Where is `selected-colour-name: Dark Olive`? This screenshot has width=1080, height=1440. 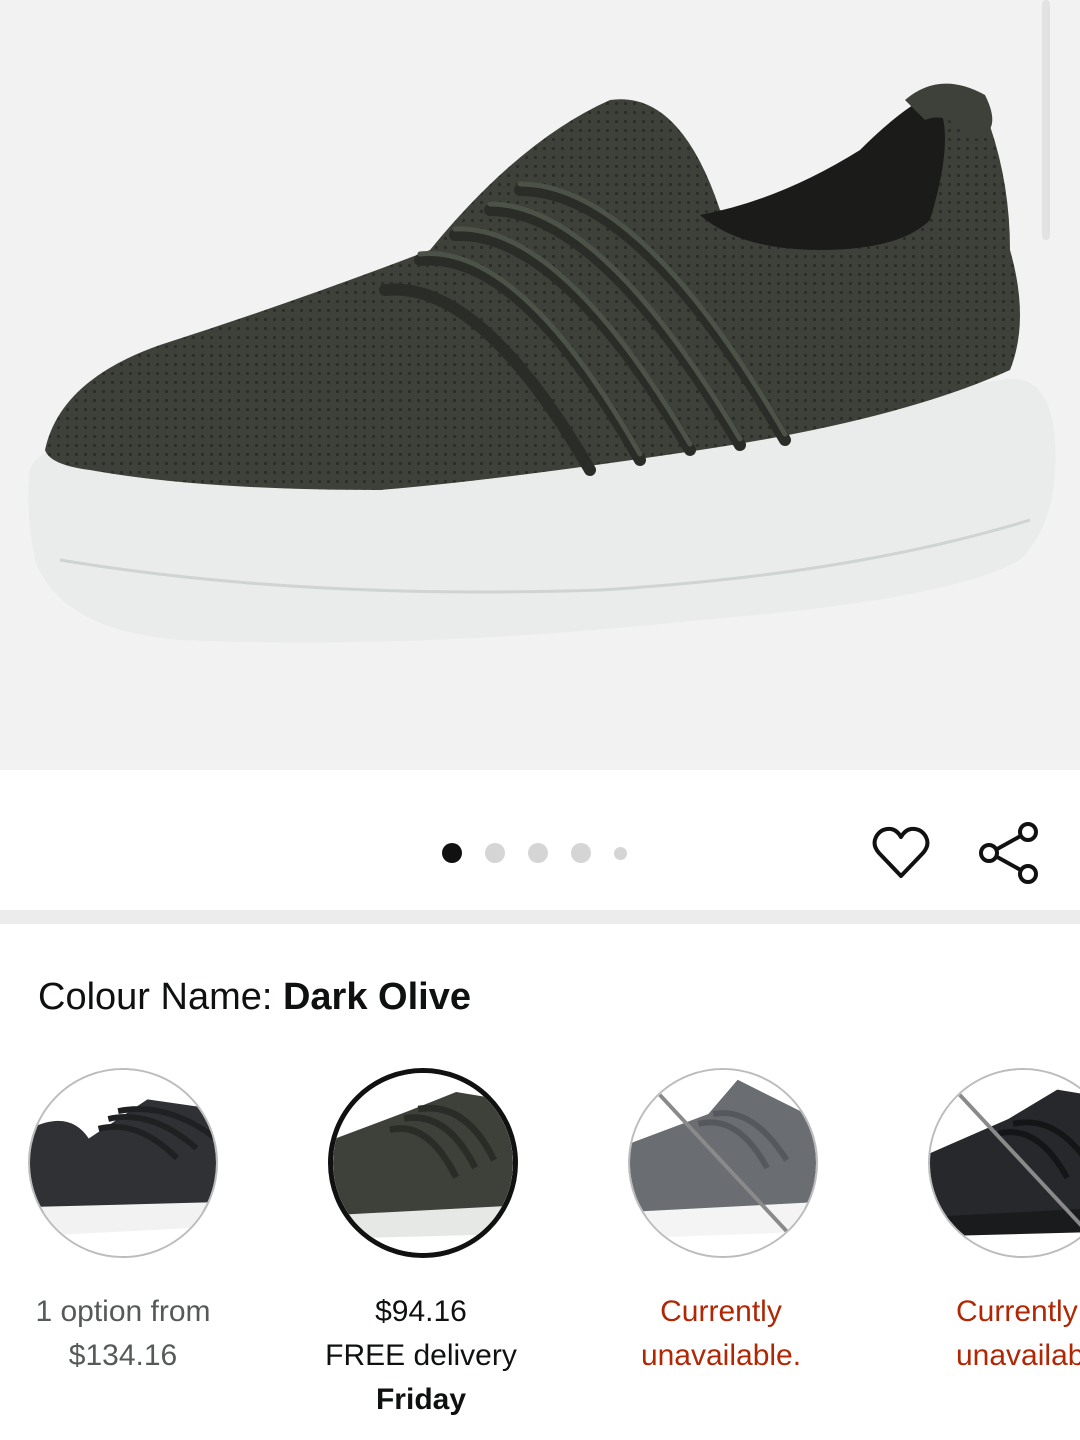 selected-colour-name: Dark Olive is located at coordinates (376, 997).